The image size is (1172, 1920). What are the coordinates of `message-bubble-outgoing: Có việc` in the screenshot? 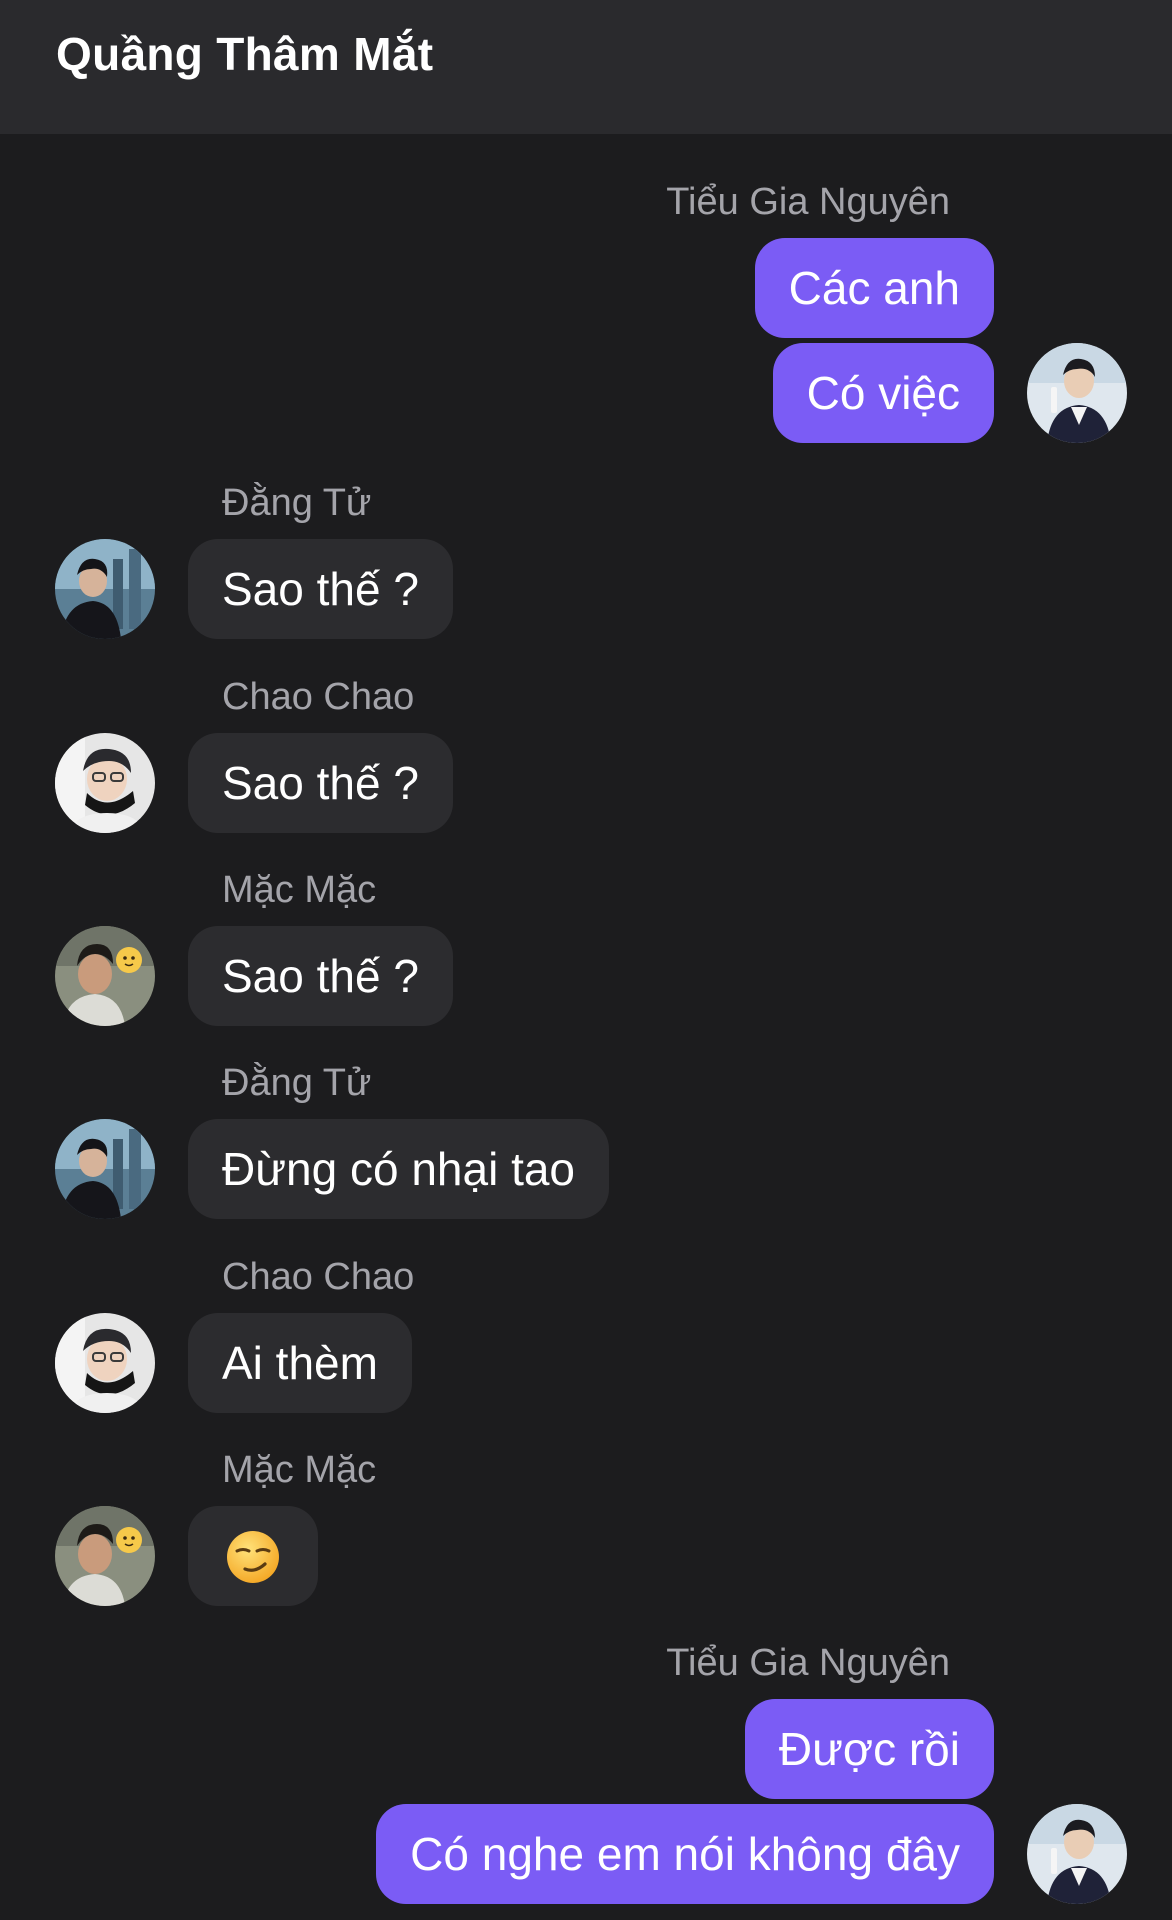 It's located at (883, 393).